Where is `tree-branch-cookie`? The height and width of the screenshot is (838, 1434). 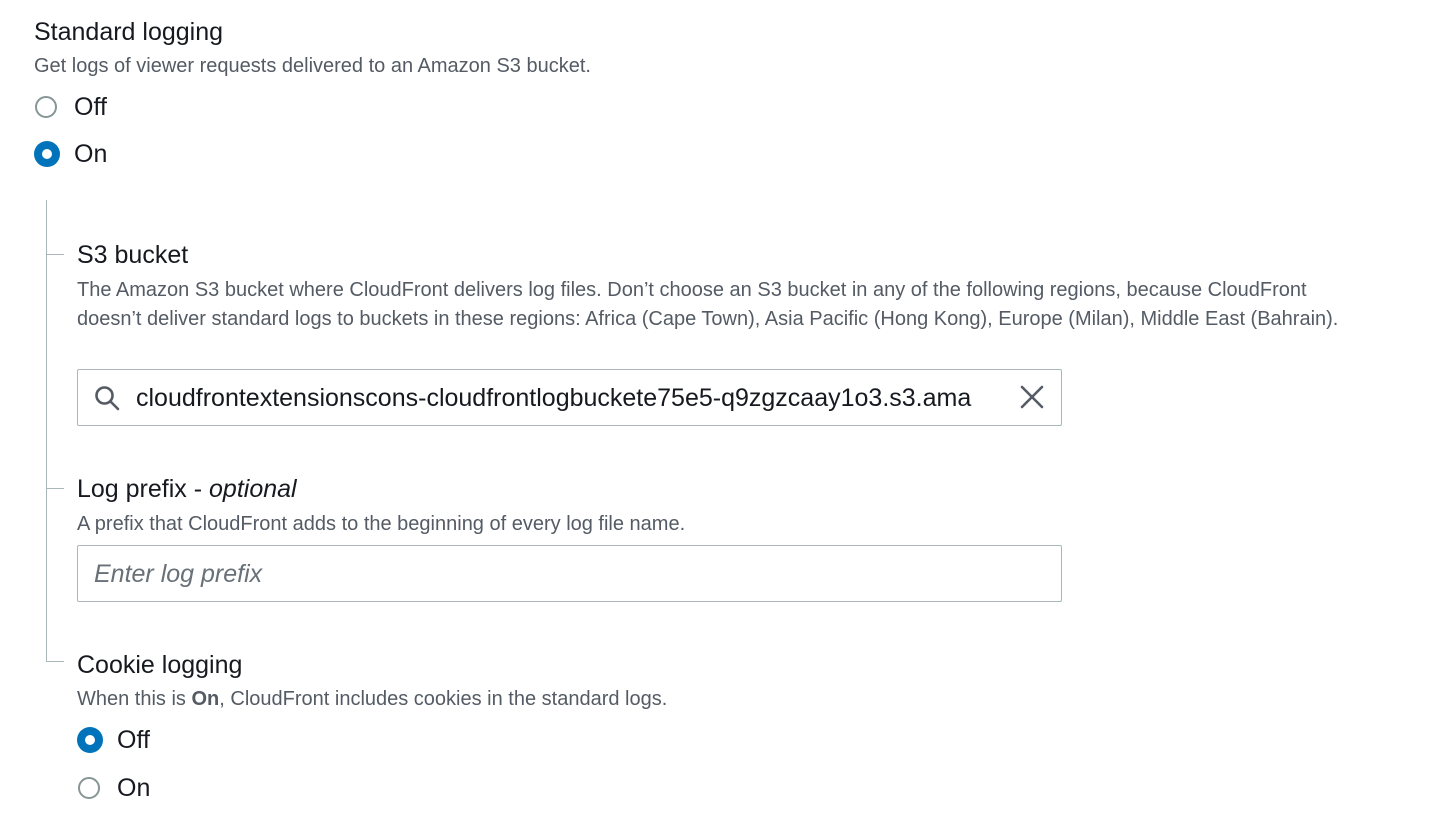 tree-branch-cookie is located at coordinates (55, 661).